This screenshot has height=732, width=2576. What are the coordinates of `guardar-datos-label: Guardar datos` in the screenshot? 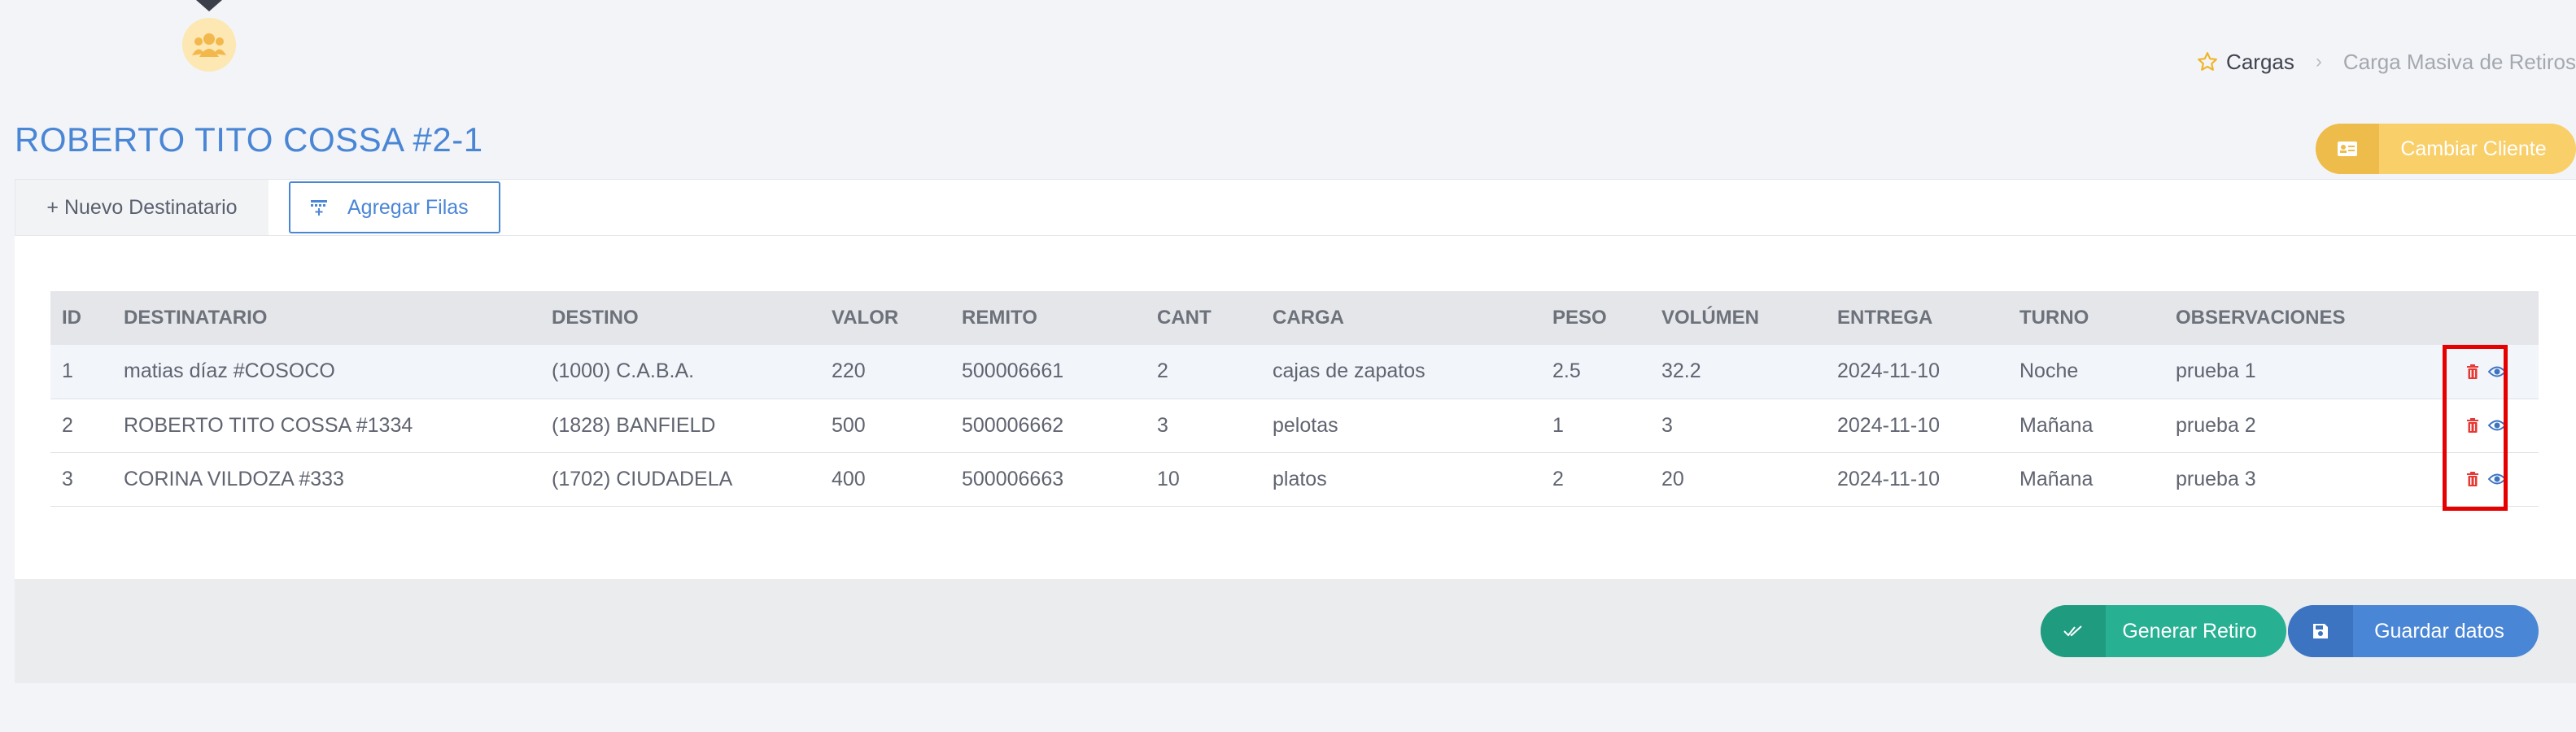 It's located at (2439, 631).